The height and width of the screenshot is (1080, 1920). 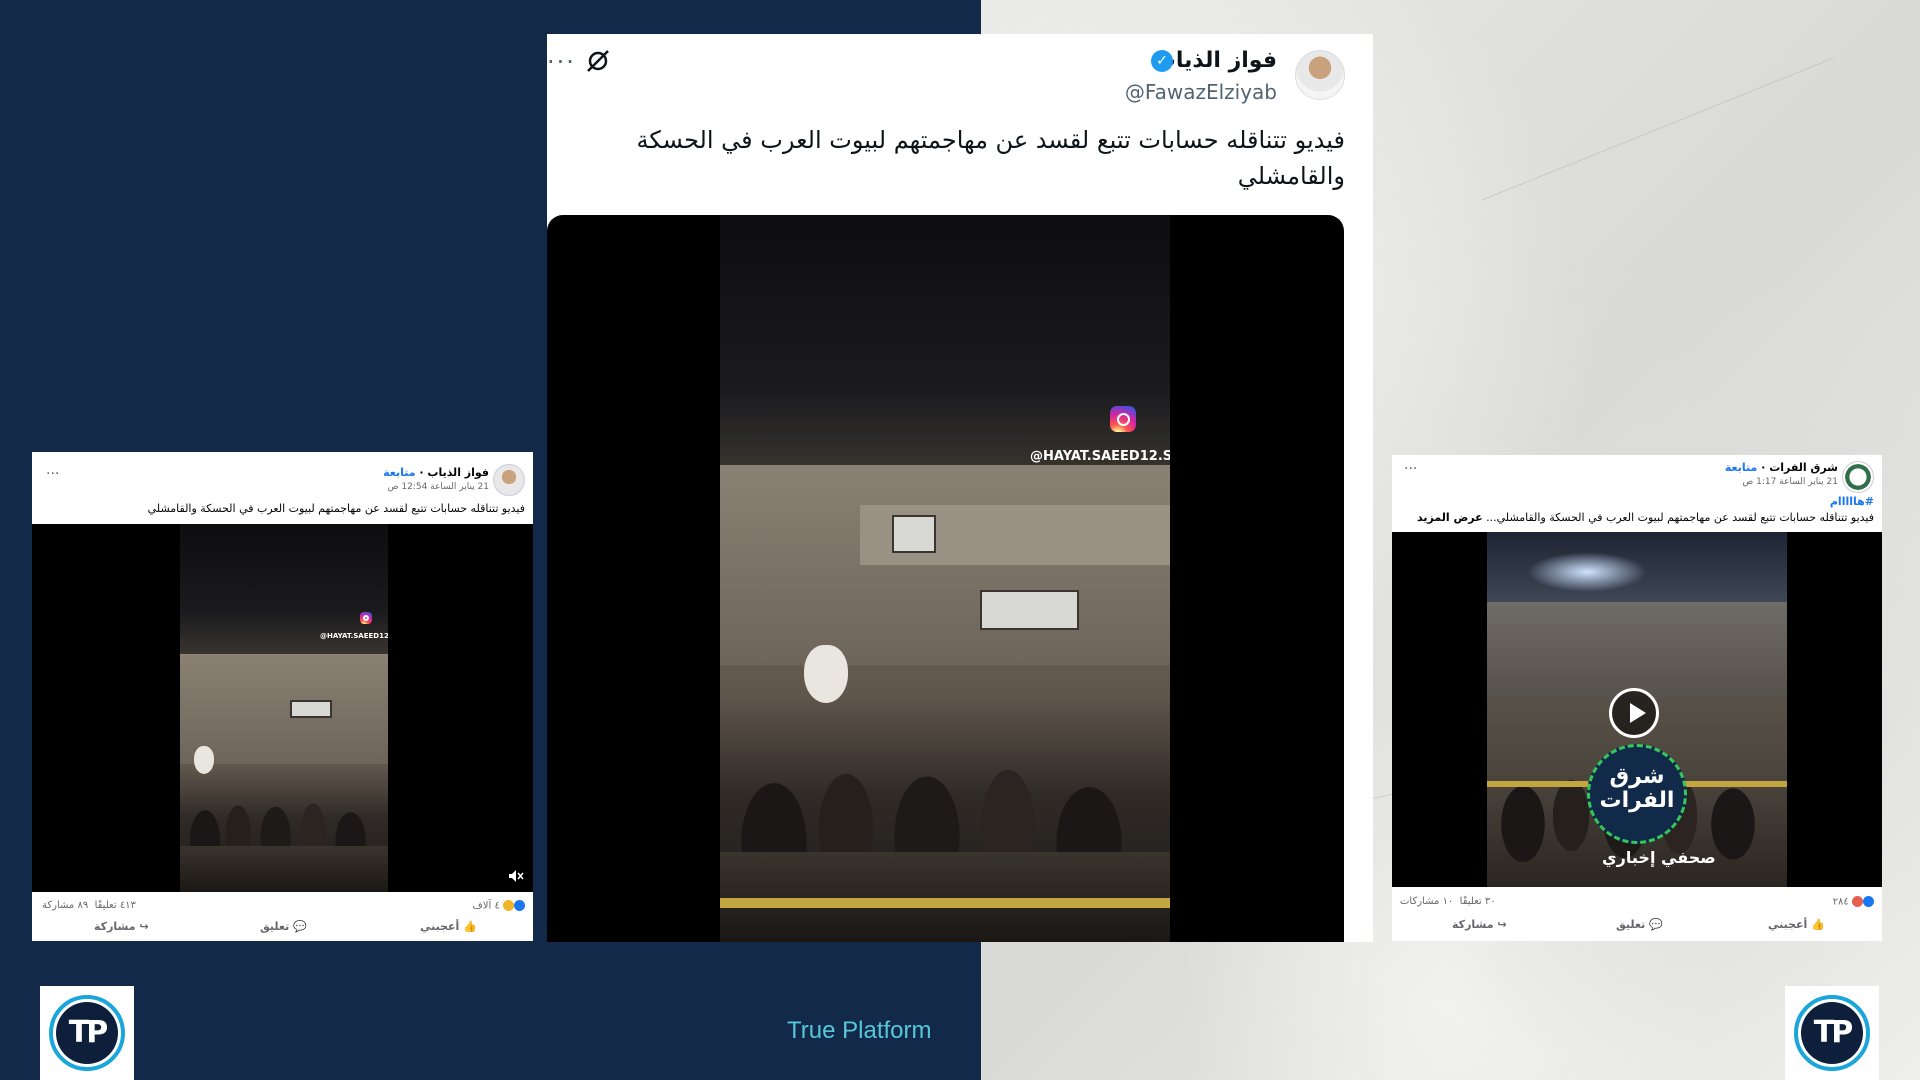 I want to click on tweet-author-handle: @FawazElziyab, so click(x=1201, y=92).